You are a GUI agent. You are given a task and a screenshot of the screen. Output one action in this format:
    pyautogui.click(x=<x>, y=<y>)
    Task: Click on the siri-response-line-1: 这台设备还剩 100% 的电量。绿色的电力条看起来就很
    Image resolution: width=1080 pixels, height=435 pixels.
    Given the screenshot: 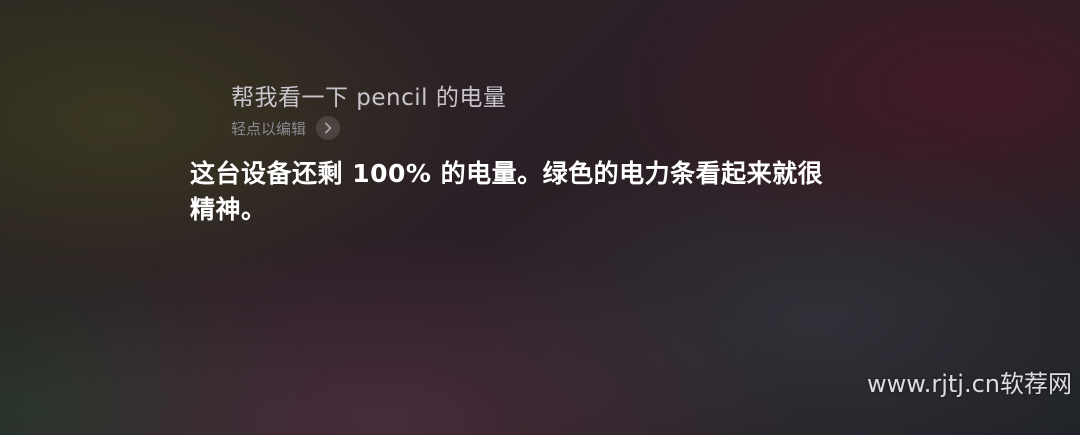 What is the action you would take?
    pyautogui.click(x=507, y=173)
    